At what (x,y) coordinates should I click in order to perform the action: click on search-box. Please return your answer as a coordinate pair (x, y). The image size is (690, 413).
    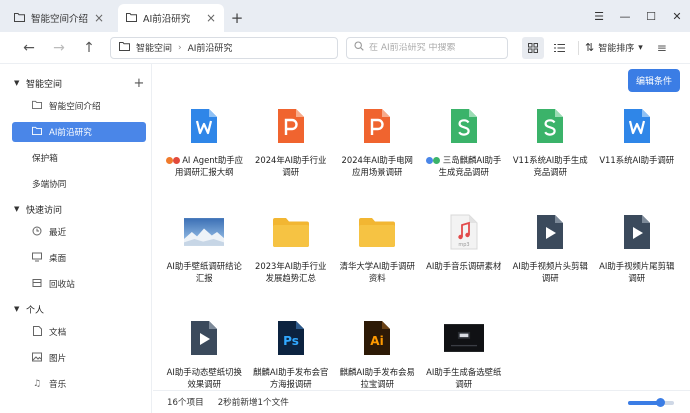
    Looking at the image, I should click on (427, 47).